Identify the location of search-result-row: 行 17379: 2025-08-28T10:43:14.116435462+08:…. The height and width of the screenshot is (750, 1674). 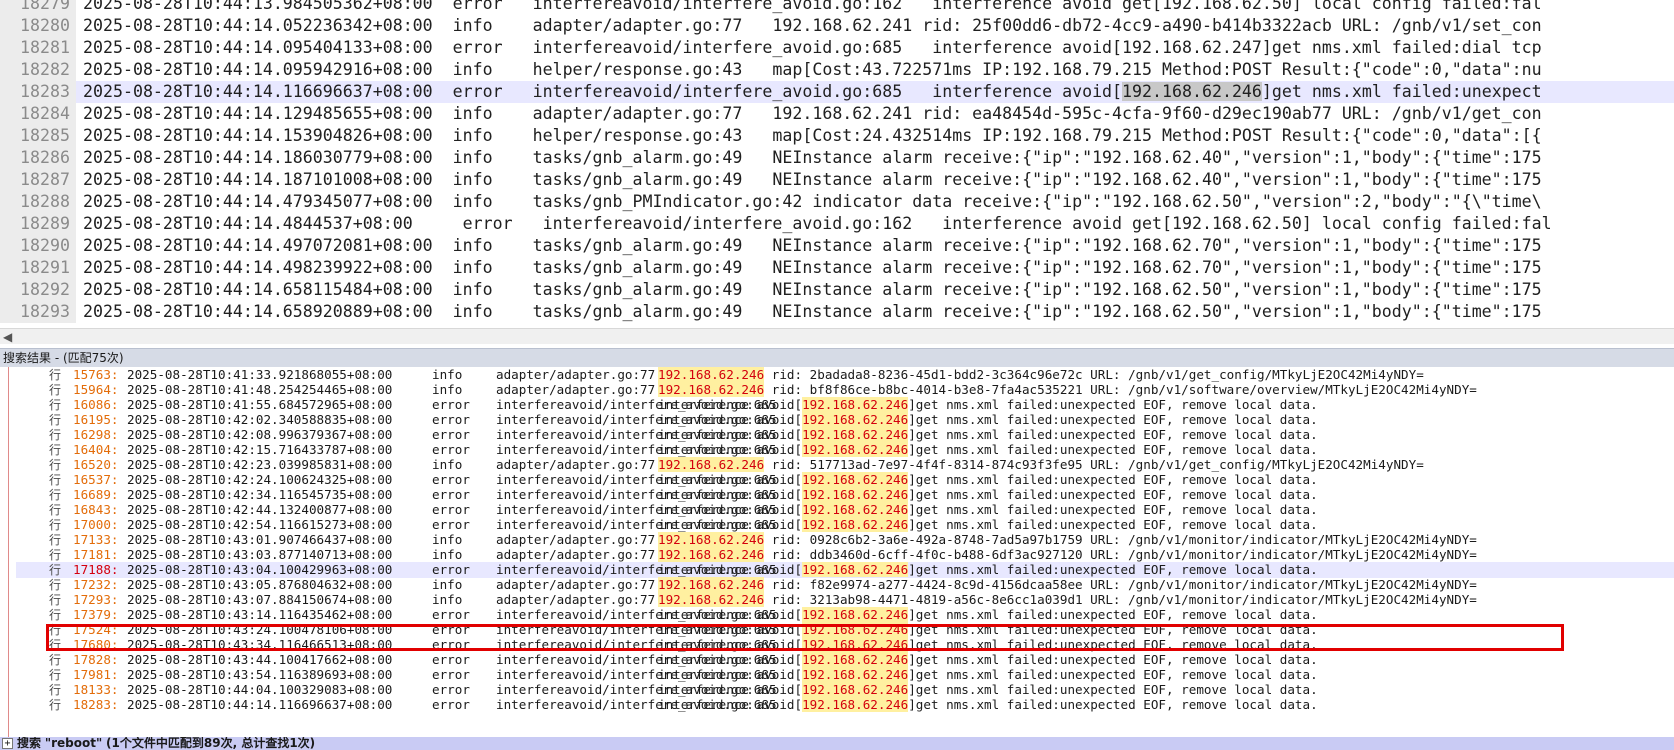
(845, 615).